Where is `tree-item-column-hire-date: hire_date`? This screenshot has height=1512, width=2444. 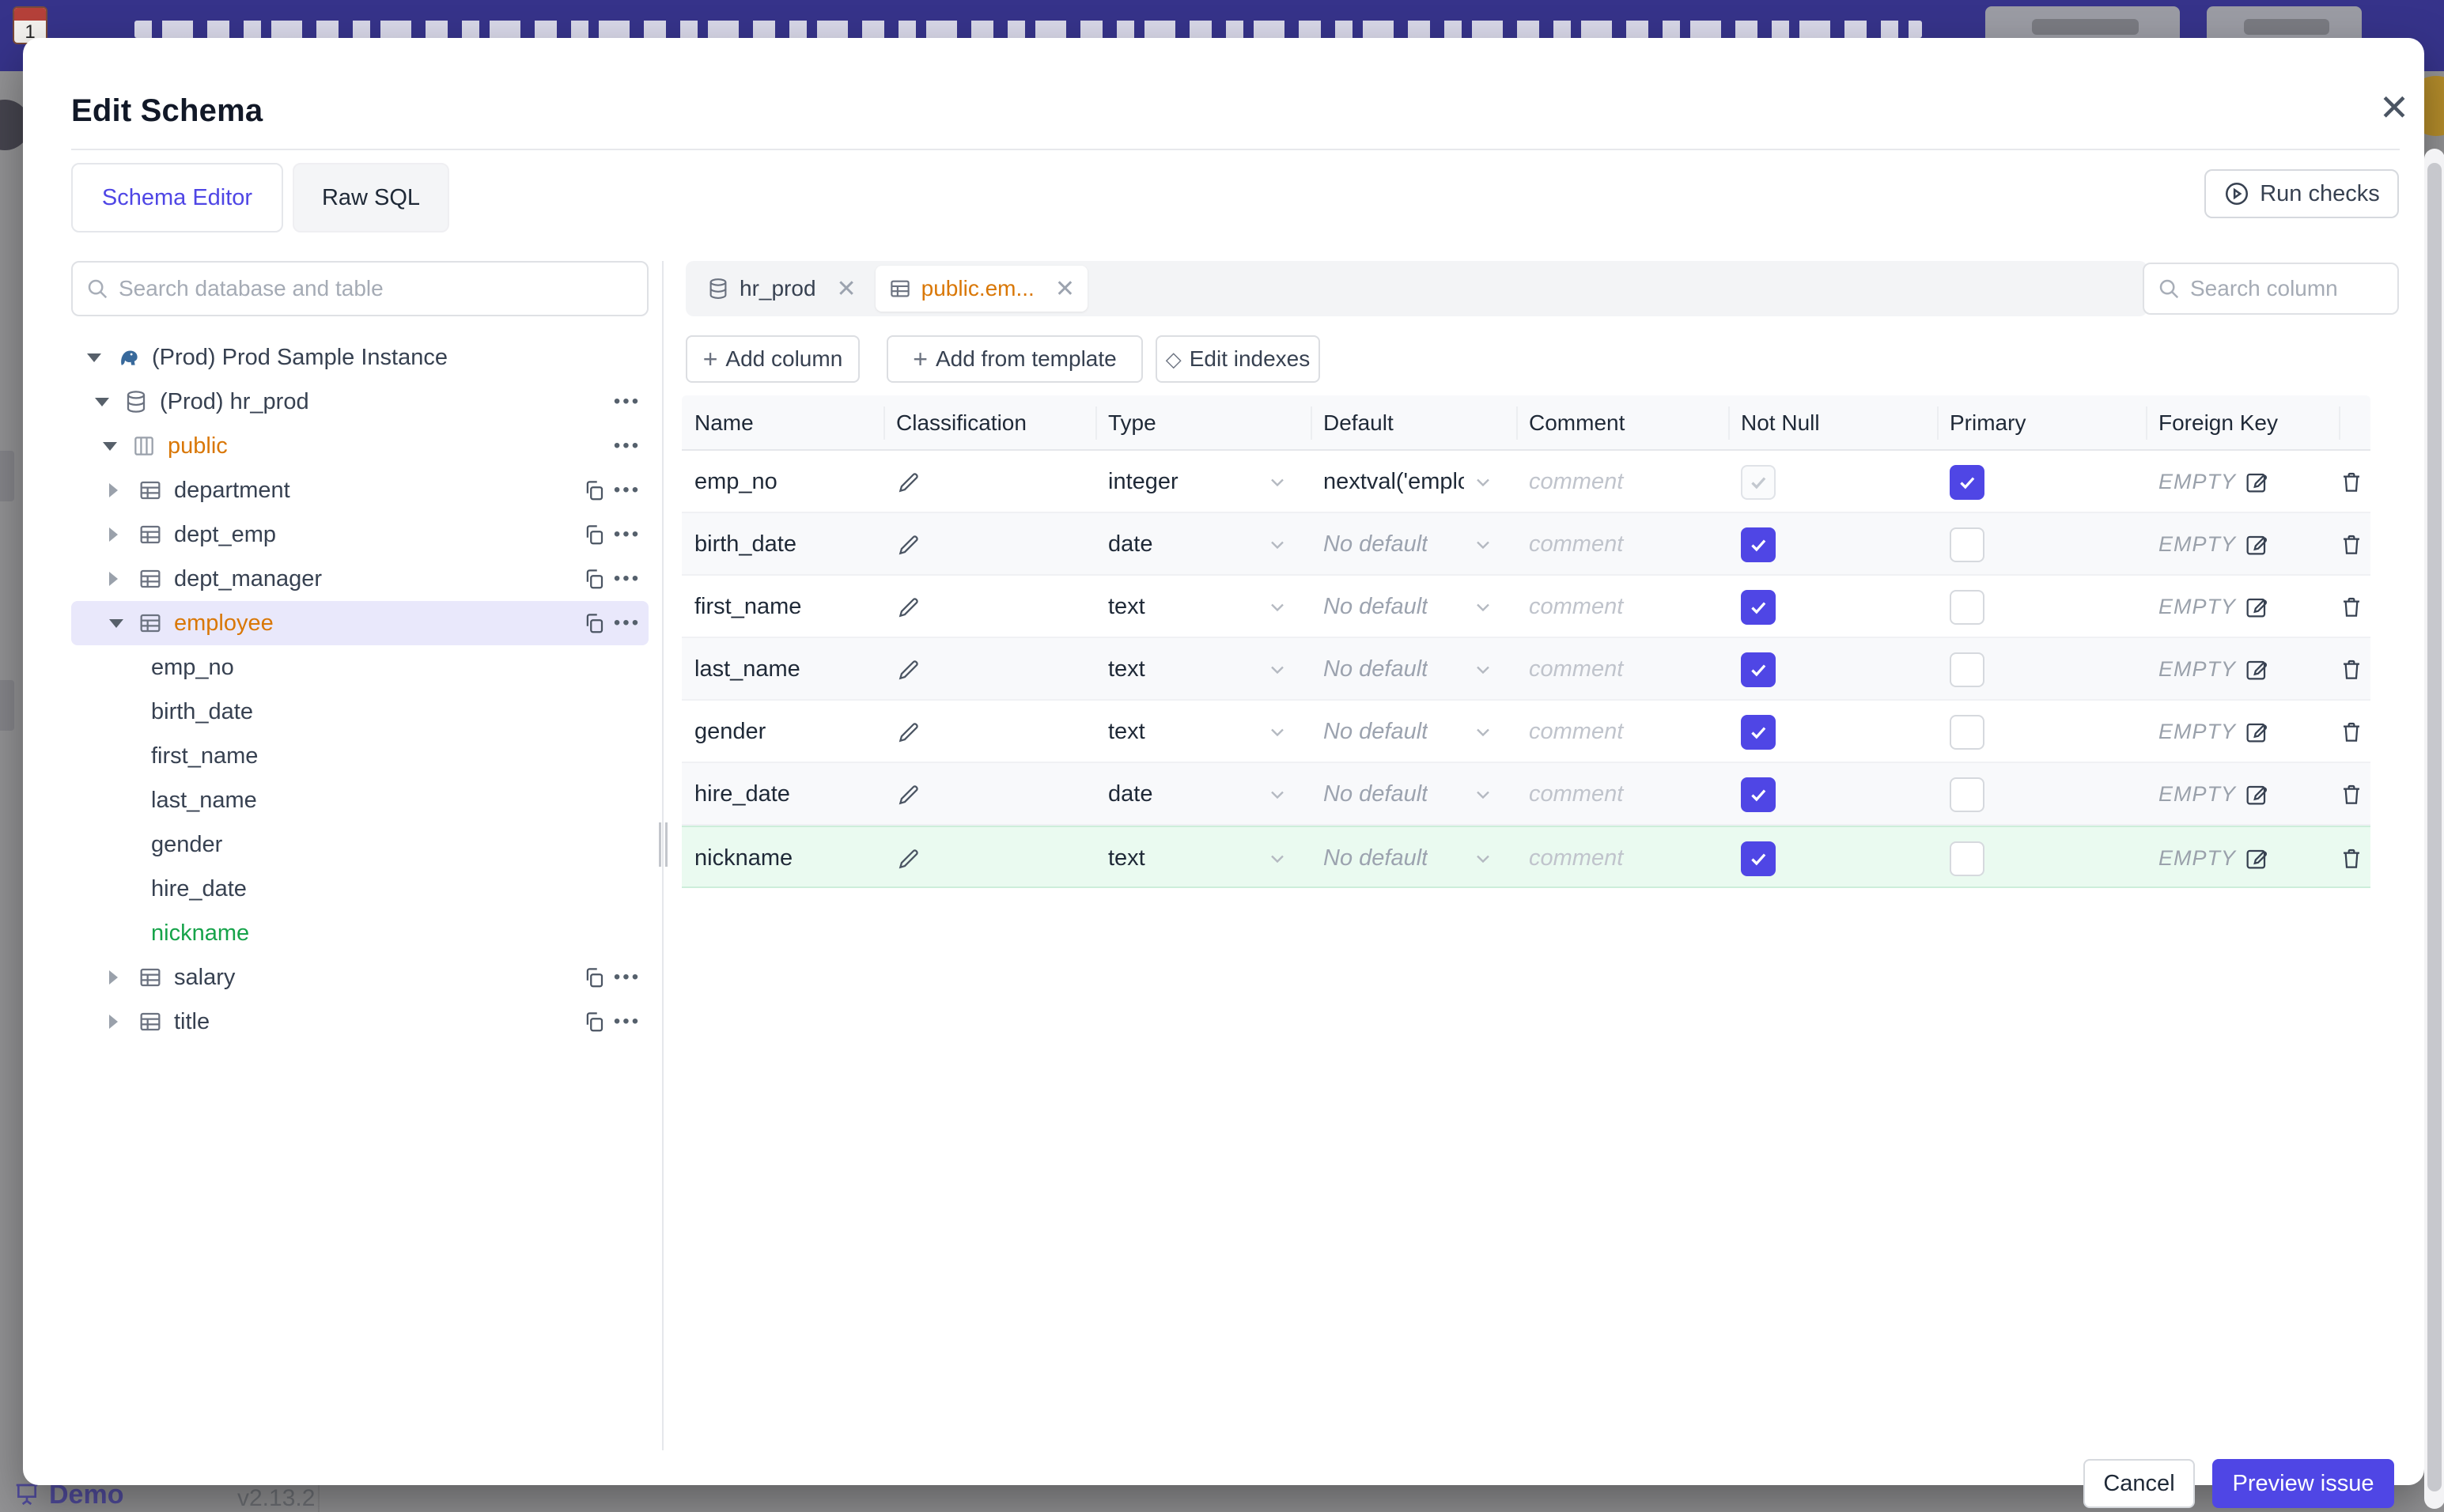
tree-item-column-hire-date: hire_date is located at coordinates (360, 889).